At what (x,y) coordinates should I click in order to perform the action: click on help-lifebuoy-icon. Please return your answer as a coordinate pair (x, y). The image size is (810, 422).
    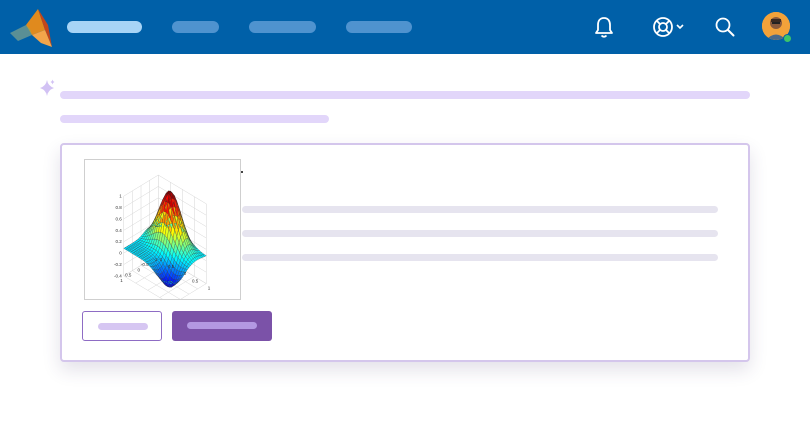
    Looking at the image, I should click on (663, 27).